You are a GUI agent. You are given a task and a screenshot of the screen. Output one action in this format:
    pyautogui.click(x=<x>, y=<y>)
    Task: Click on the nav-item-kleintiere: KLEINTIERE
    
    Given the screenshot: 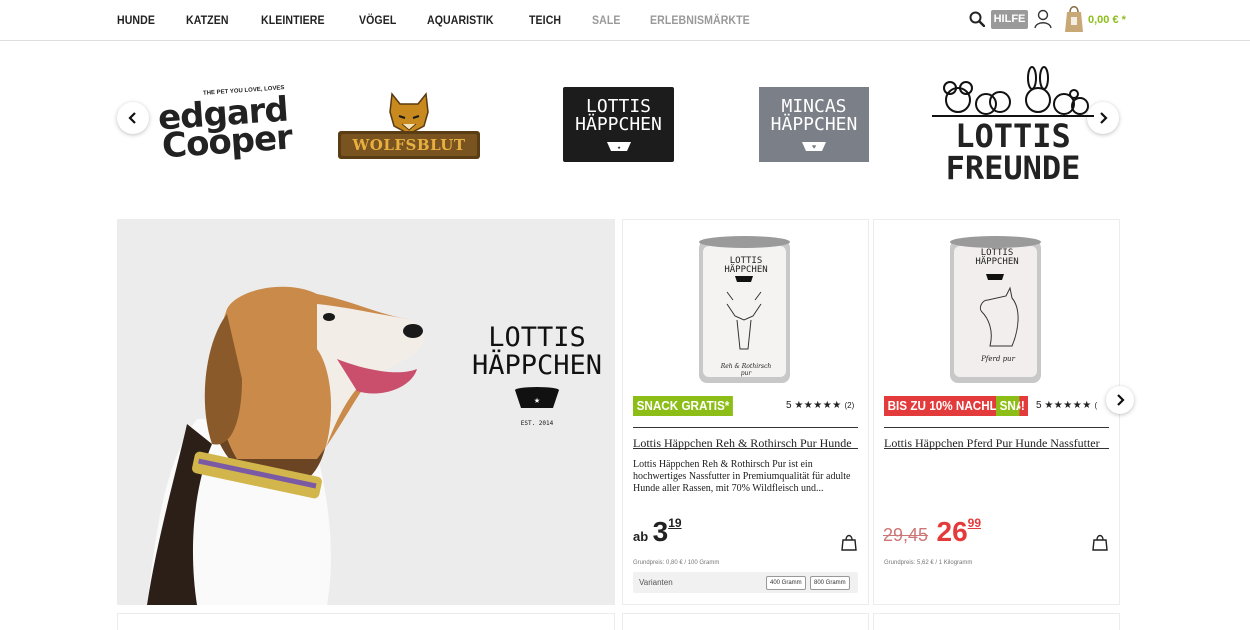 What is the action you would take?
    pyautogui.click(x=293, y=20)
    